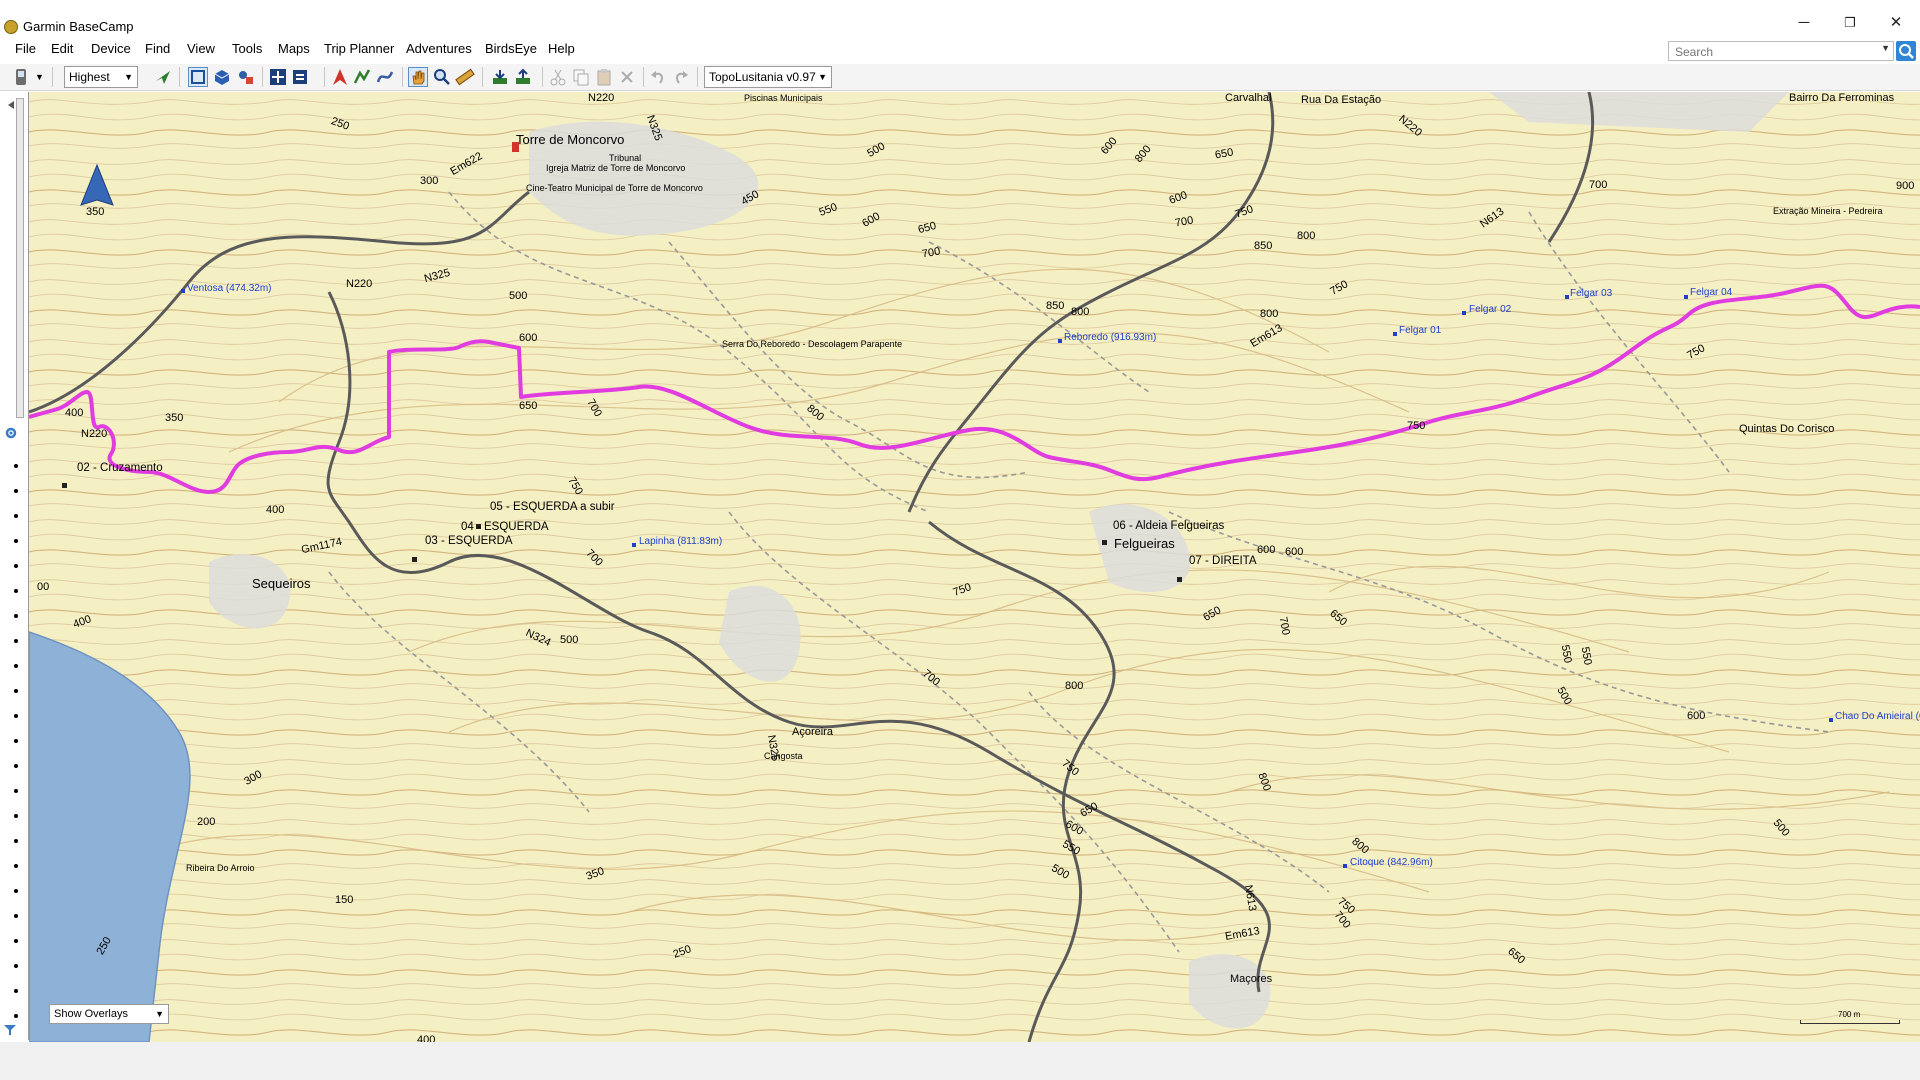 The height and width of the screenshot is (1080, 1920). I want to click on menu-view: View, so click(201, 48).